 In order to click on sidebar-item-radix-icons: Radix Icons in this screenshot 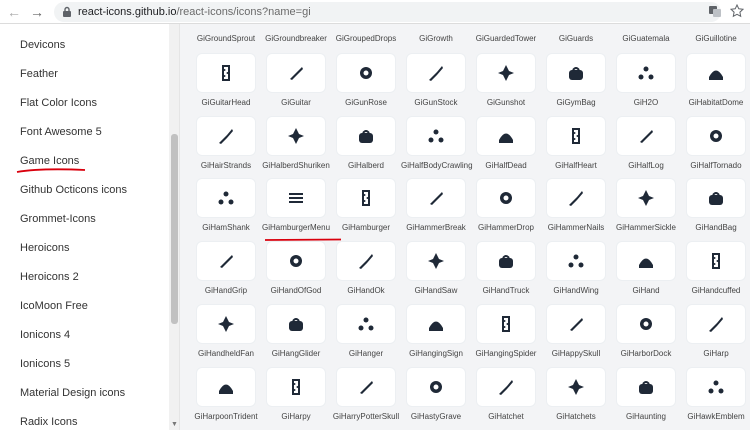, I will do `click(48, 422)`.